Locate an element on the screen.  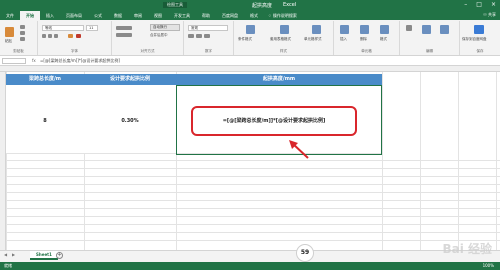
tell-me-label: 操作说明搜索 is located at coordinates (284, 15).